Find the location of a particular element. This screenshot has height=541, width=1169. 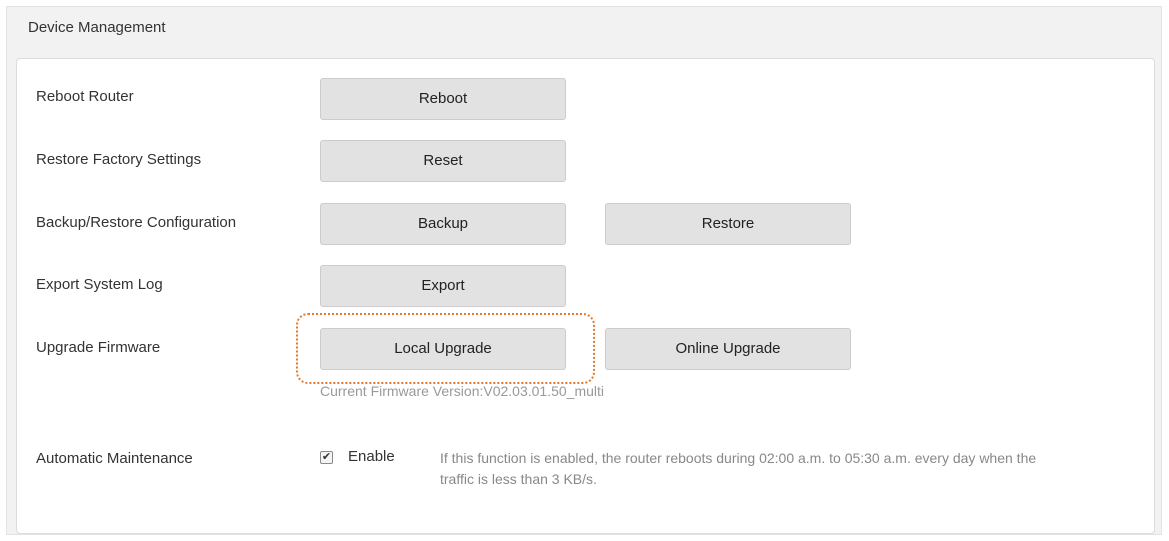

backup-restore-label: Backup/Restore Configuration is located at coordinates (136, 222).